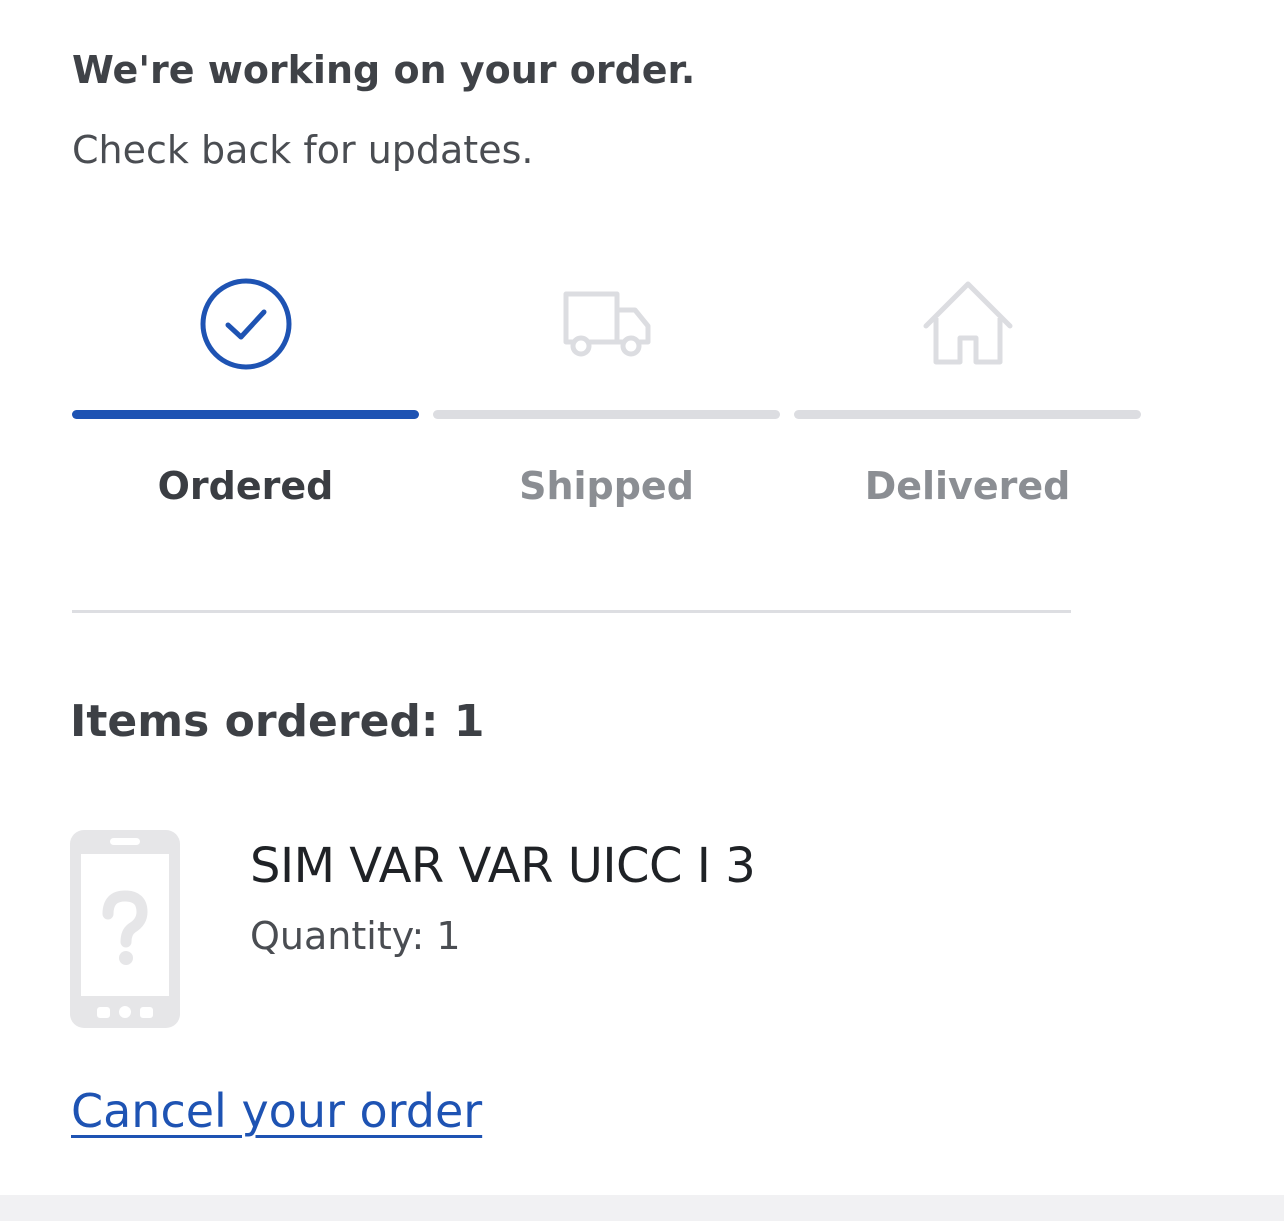  I want to click on check-circle-icon, so click(245, 324).